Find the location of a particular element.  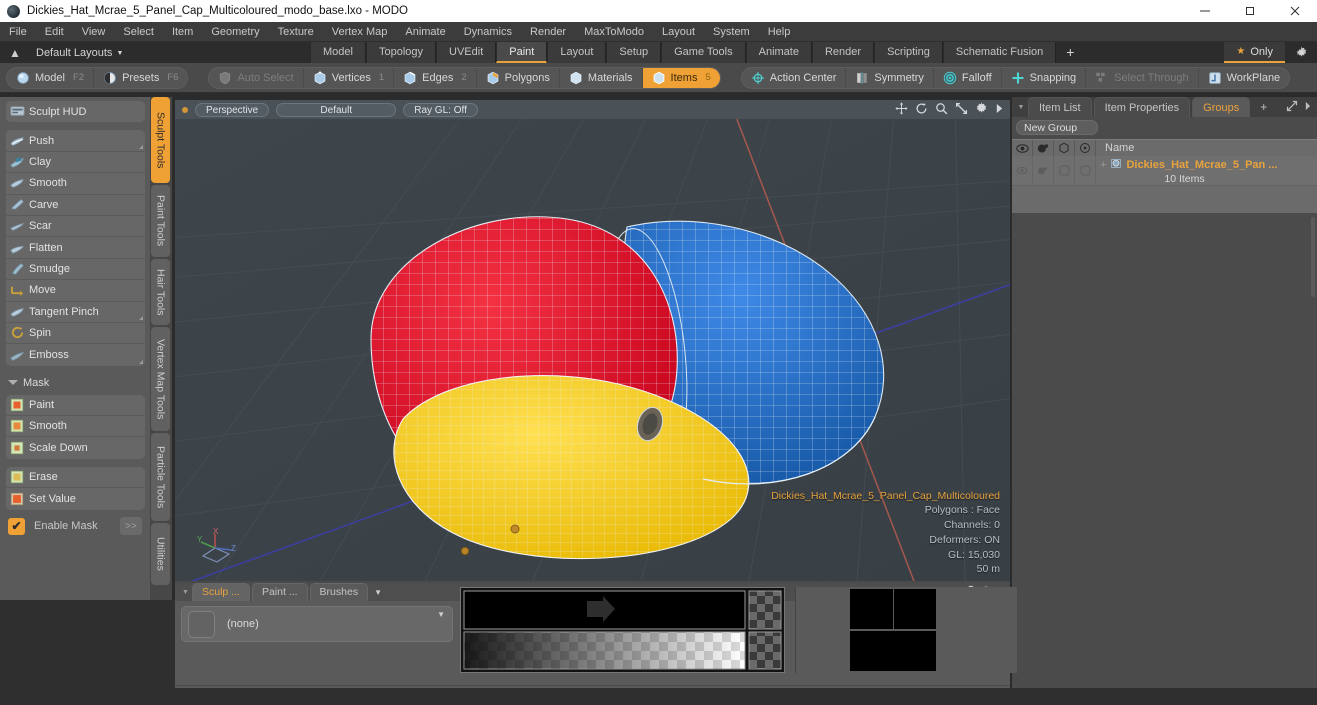

expand-row-plus-icon: + is located at coordinates (1103, 165).